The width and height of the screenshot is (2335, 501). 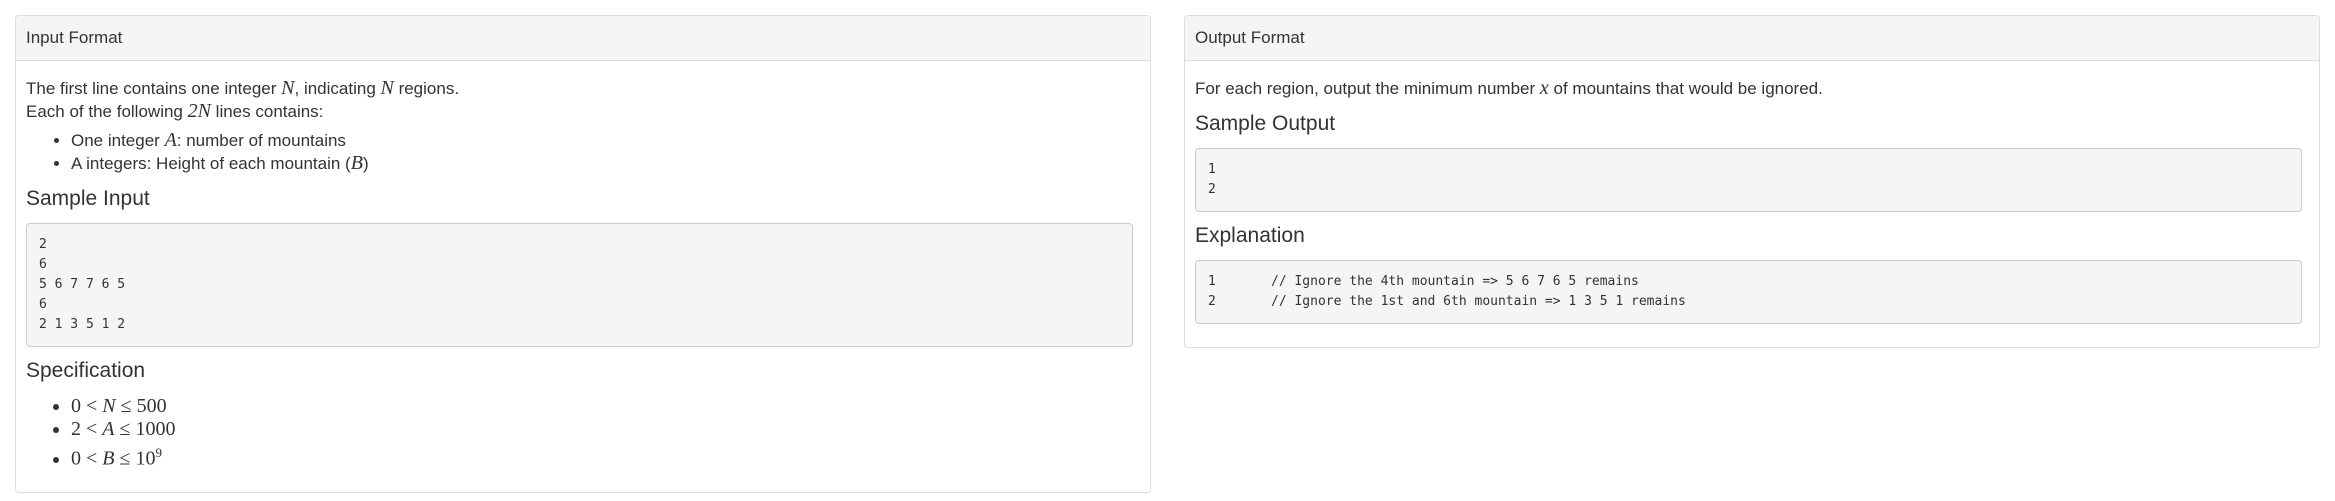 I want to click on text: Each of the following, so click(x=107, y=111).